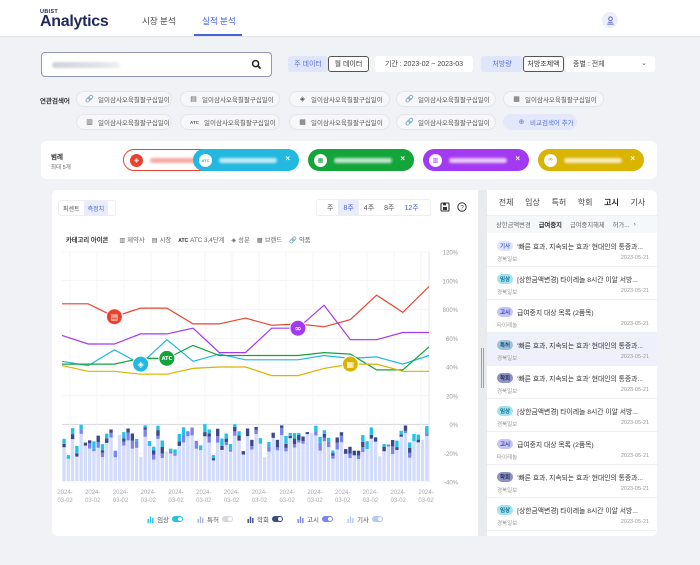 The height and width of the screenshot is (565, 700). What do you see at coordinates (348, 64) in the screenshot?
I see `monthly-data-button: 월 데이터` at bounding box center [348, 64].